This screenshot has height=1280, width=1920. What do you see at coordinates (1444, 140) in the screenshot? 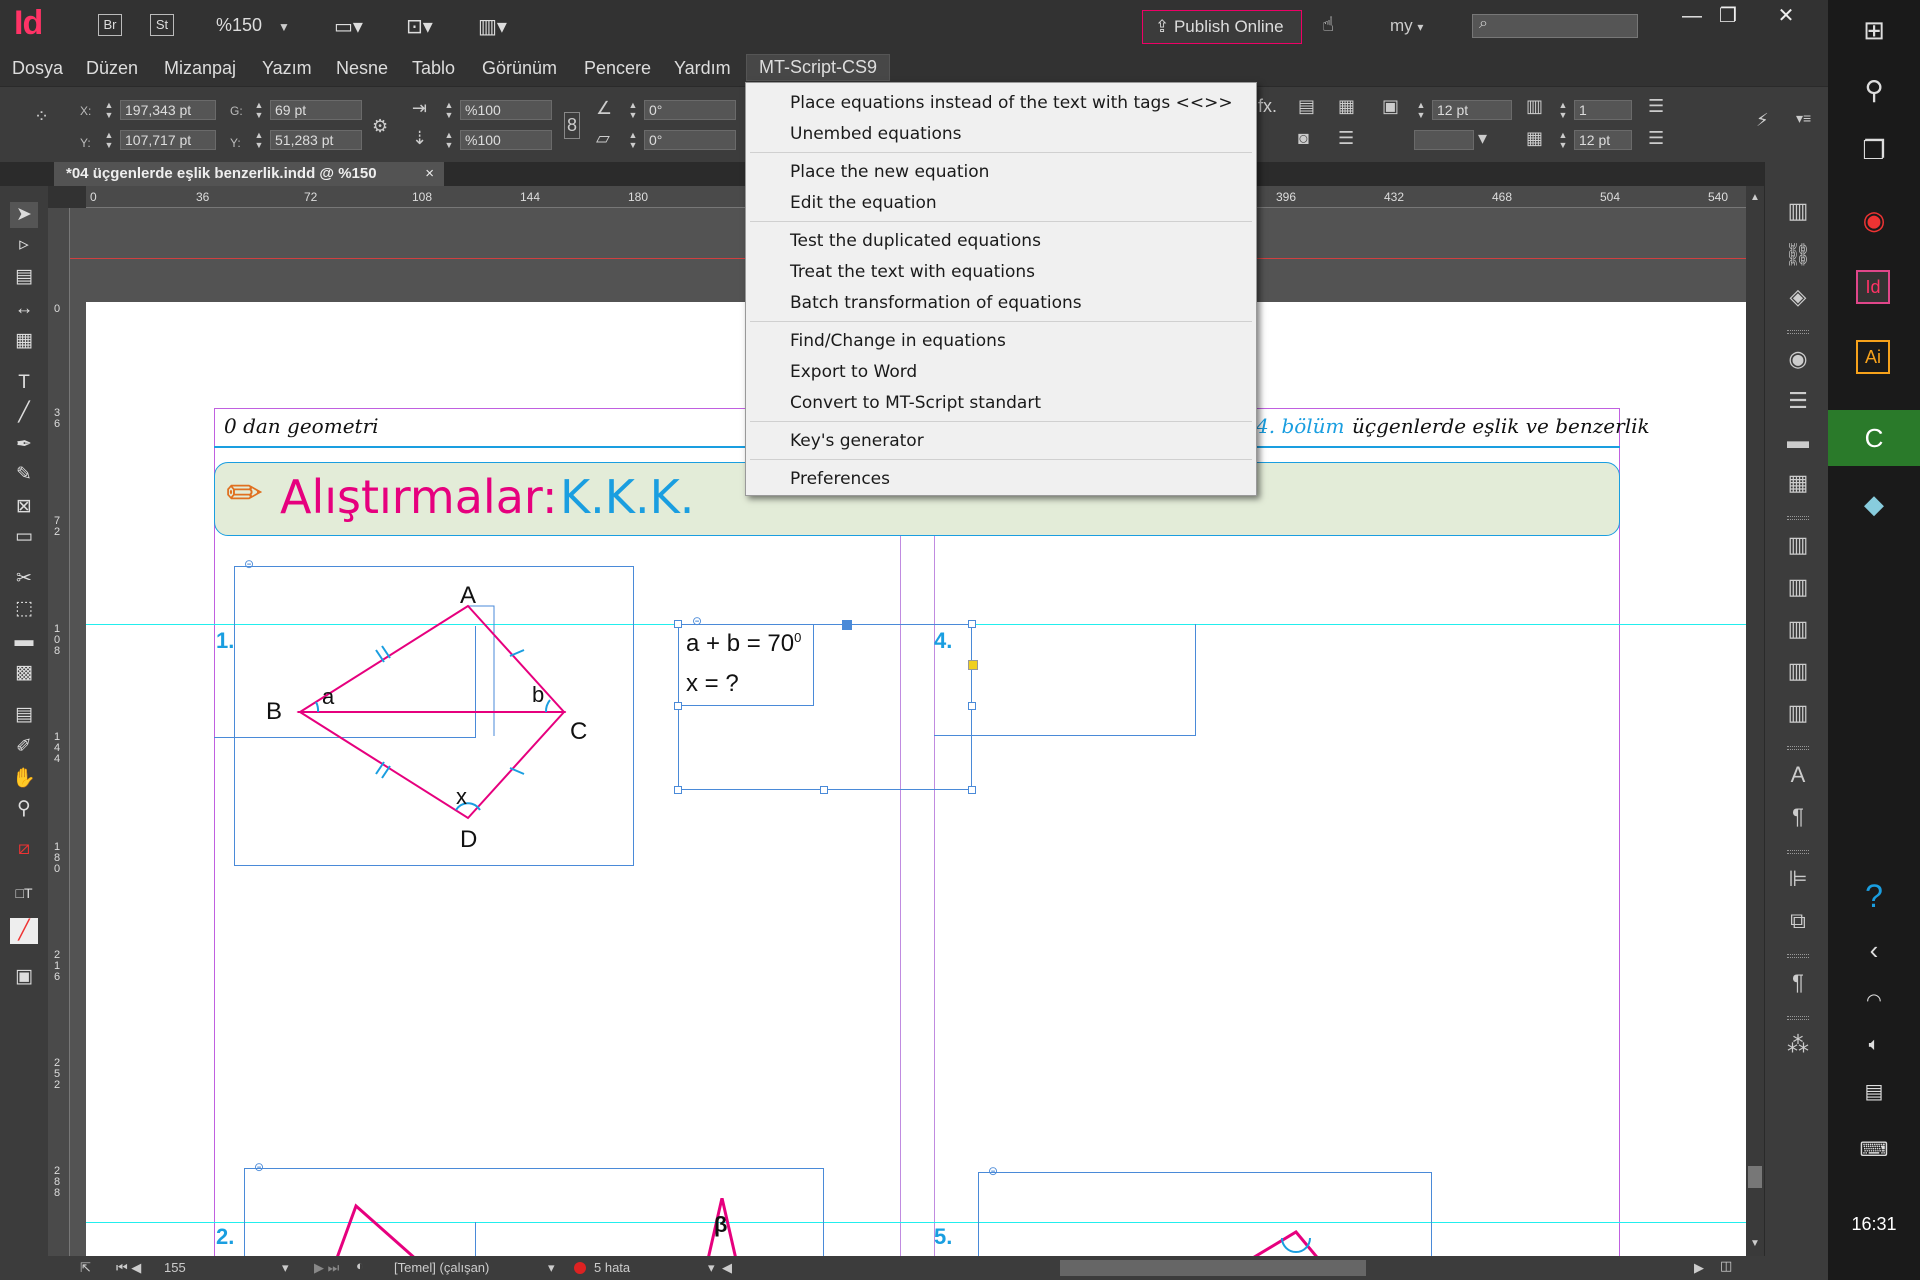
I see `stroke-type-select` at bounding box center [1444, 140].